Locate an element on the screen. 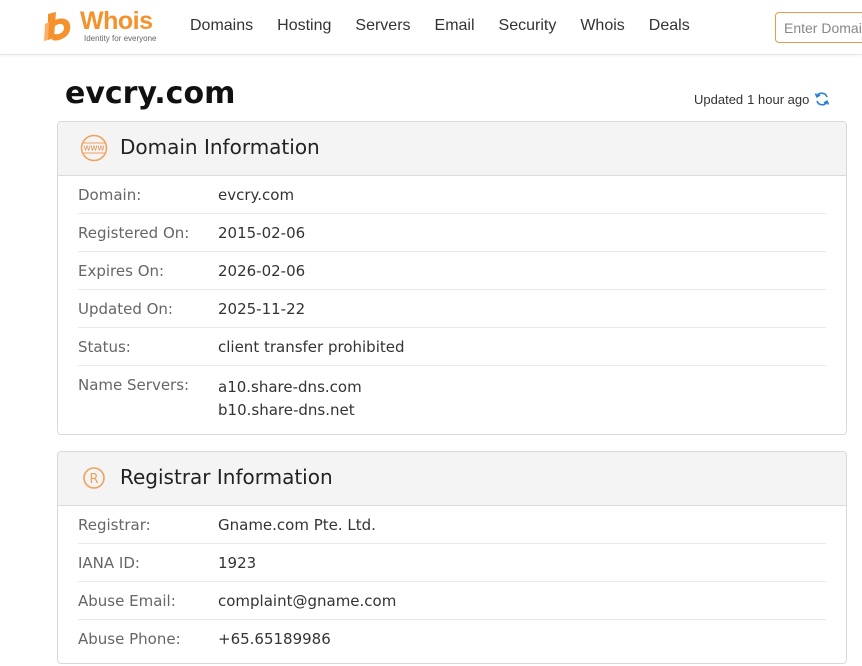  svg-text: WWW is located at coordinates (94, 149).